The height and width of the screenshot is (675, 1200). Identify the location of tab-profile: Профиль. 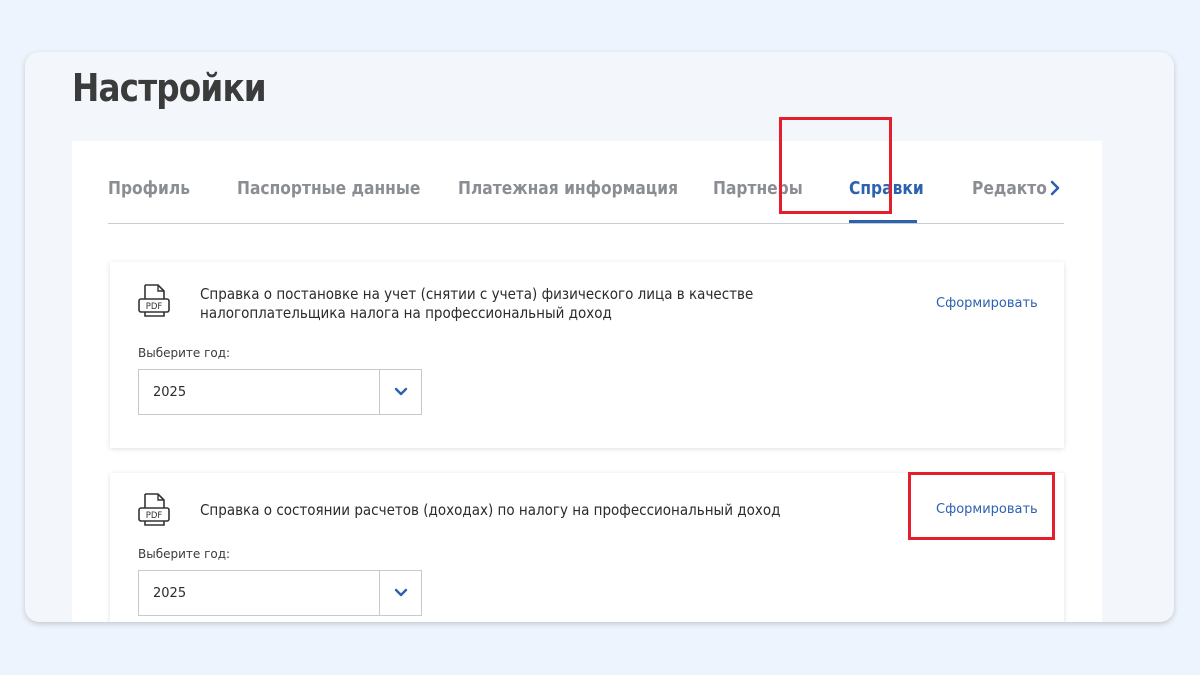
(149, 188).